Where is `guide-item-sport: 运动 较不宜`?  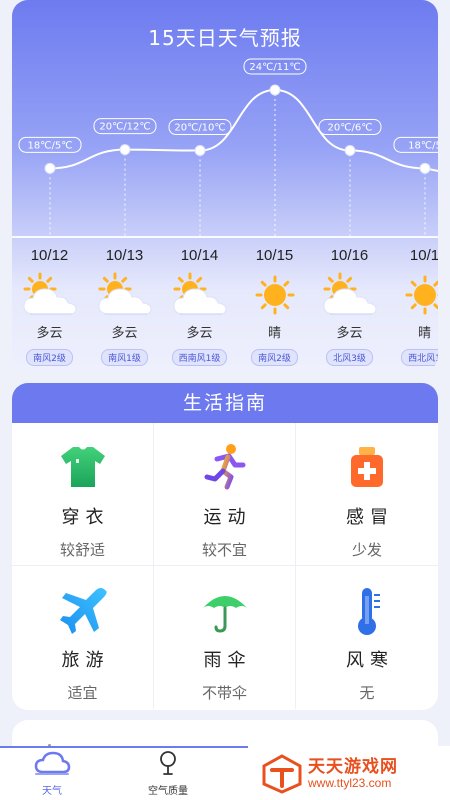 guide-item-sport: 运动 较不宜 is located at coordinates (225, 494).